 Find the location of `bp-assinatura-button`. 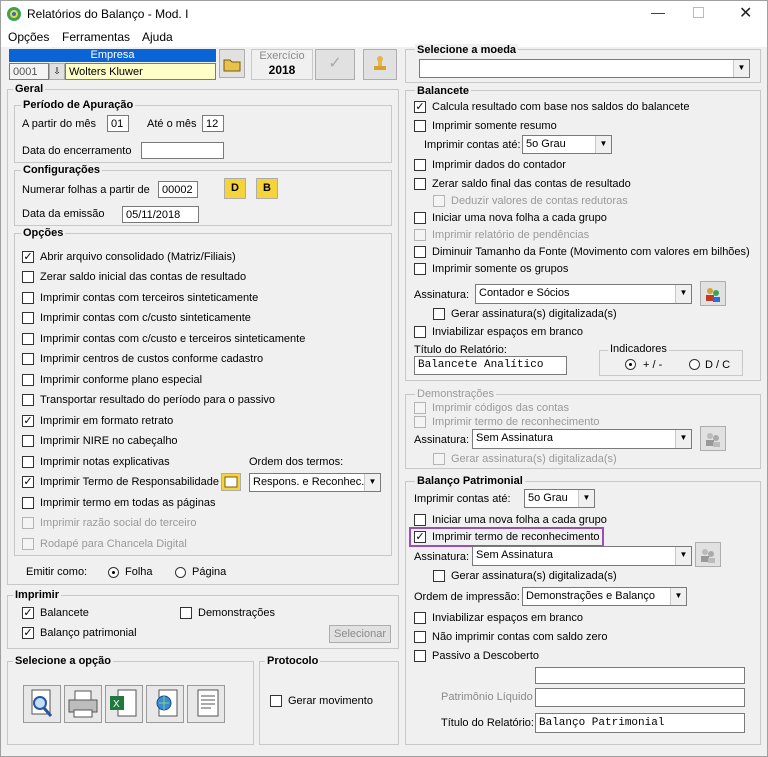

bp-assinatura-button is located at coordinates (708, 554).